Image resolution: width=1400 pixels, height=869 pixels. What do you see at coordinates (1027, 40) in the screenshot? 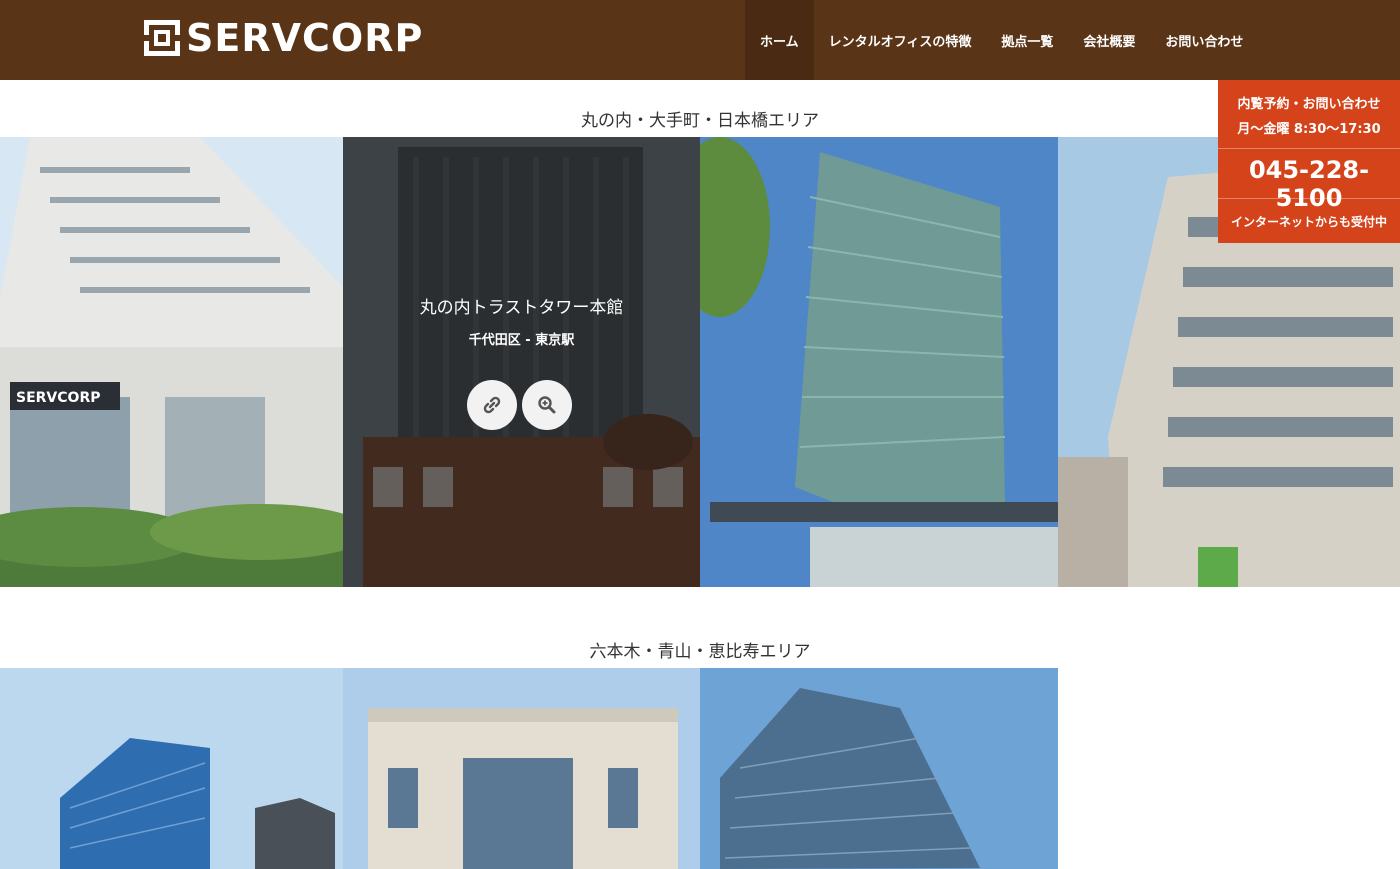
I see `nav-locations: 拠点一覧` at bounding box center [1027, 40].